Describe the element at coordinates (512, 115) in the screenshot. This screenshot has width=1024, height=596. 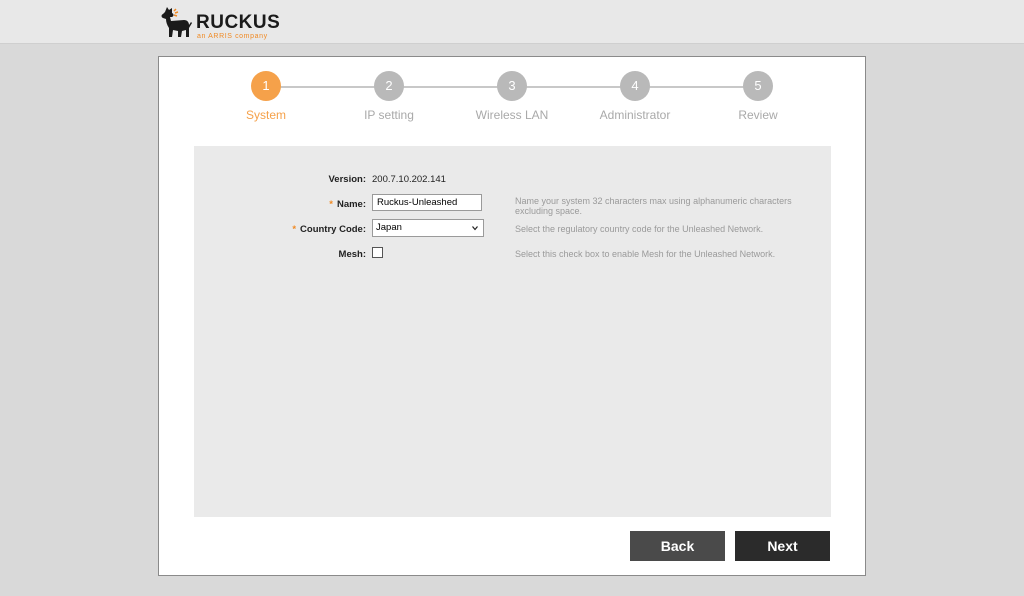
I see `step-label: Wireless LAN` at that location.